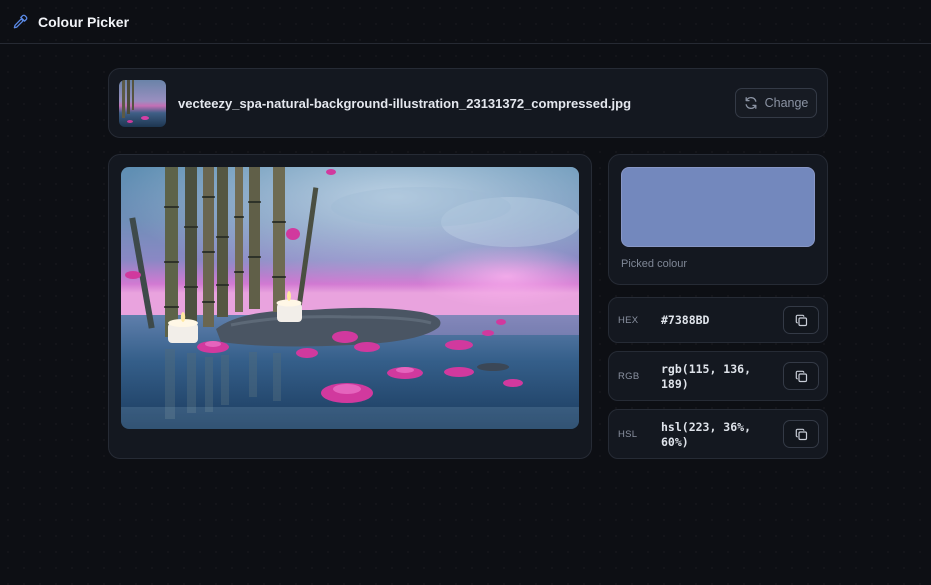 The image size is (931, 585). I want to click on hsl-value: hsl(223, 36%, 60%), so click(706, 434).